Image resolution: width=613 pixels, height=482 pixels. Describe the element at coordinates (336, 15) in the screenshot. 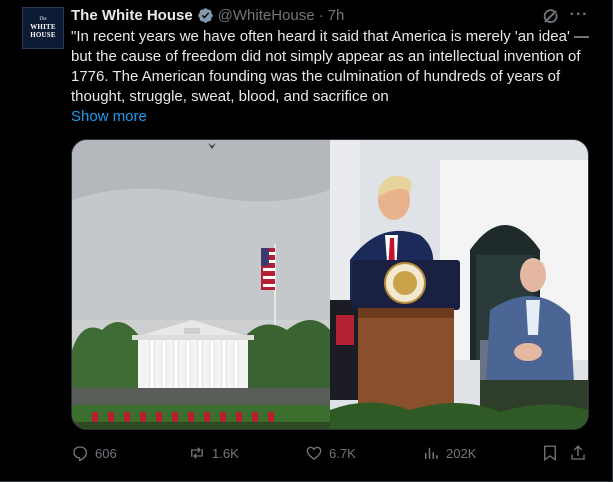

I see `timestamp: 7h` at that location.